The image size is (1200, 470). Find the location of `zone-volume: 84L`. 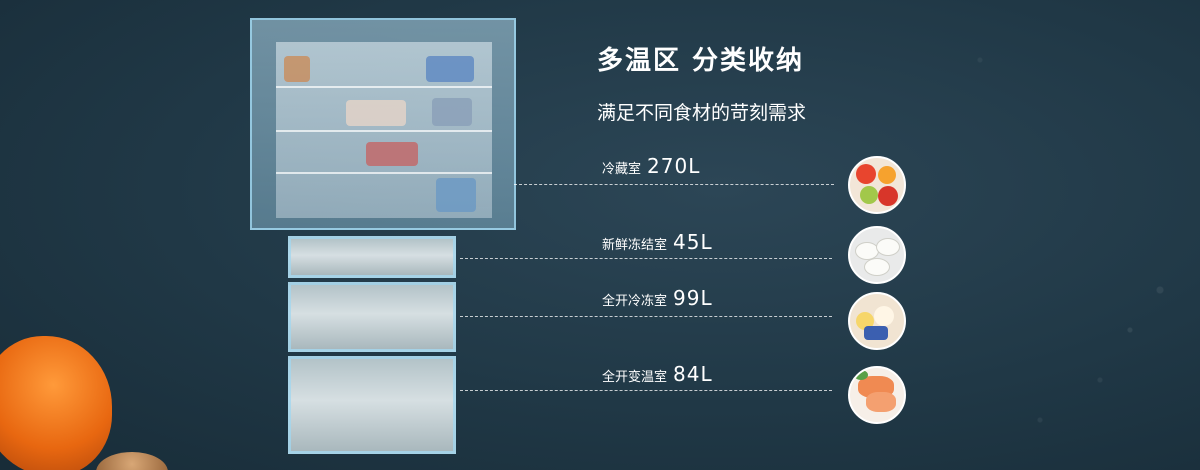

zone-volume: 84L is located at coordinates (693, 374).